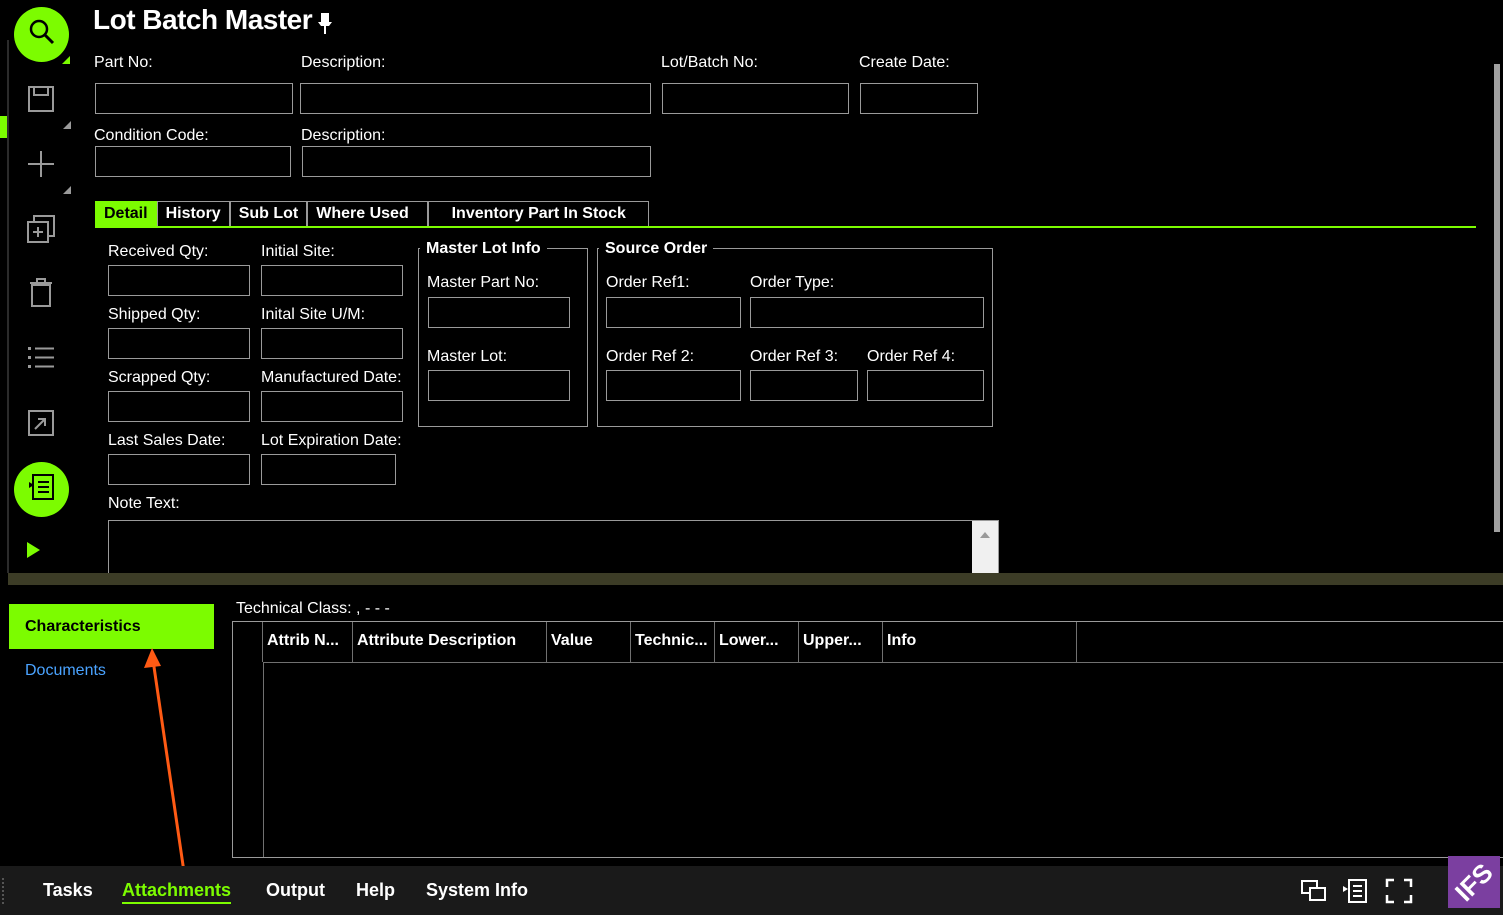 The image size is (1503, 915). What do you see at coordinates (919, 98) in the screenshot?
I see `create-date-input` at bounding box center [919, 98].